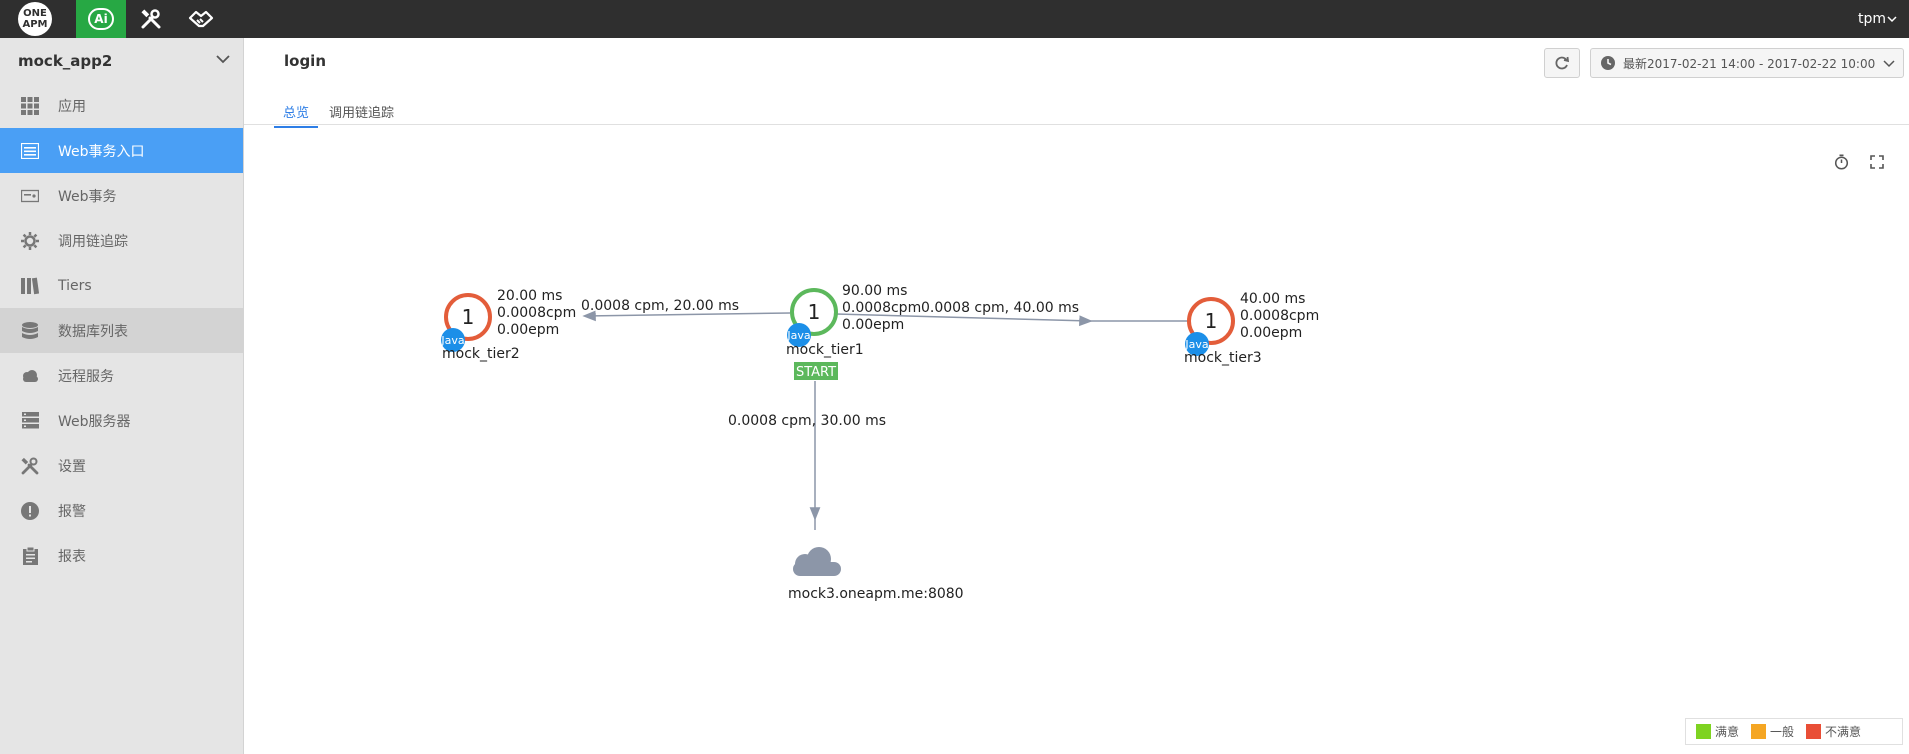 This screenshot has width=1909, height=754. I want to click on columns-icon, so click(30, 286).